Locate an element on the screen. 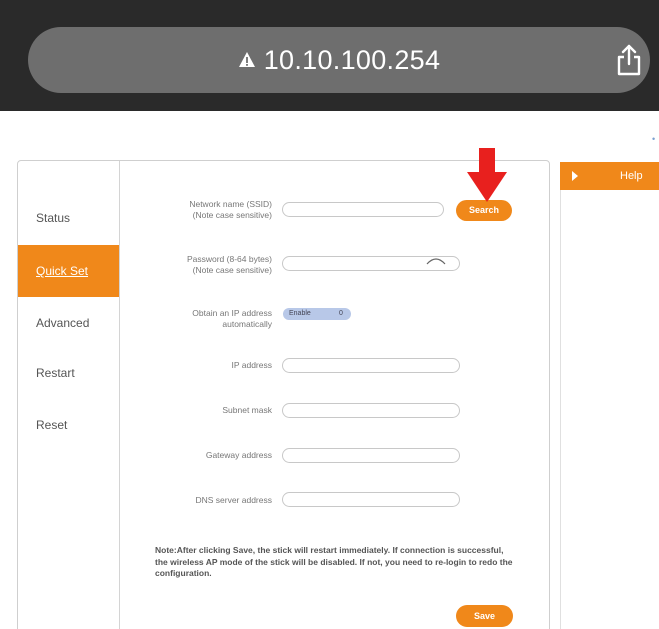  toggle-text: Enable is located at coordinates (300, 313).